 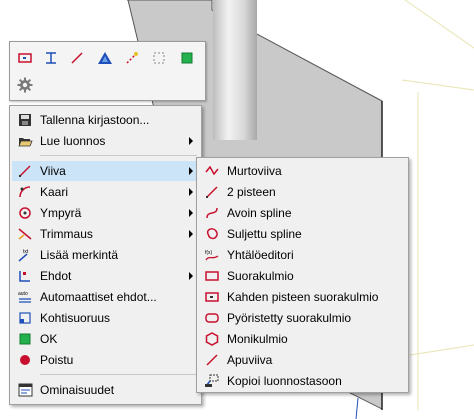 What do you see at coordinates (212, 339) in the screenshot?
I see `polygon-icon` at bounding box center [212, 339].